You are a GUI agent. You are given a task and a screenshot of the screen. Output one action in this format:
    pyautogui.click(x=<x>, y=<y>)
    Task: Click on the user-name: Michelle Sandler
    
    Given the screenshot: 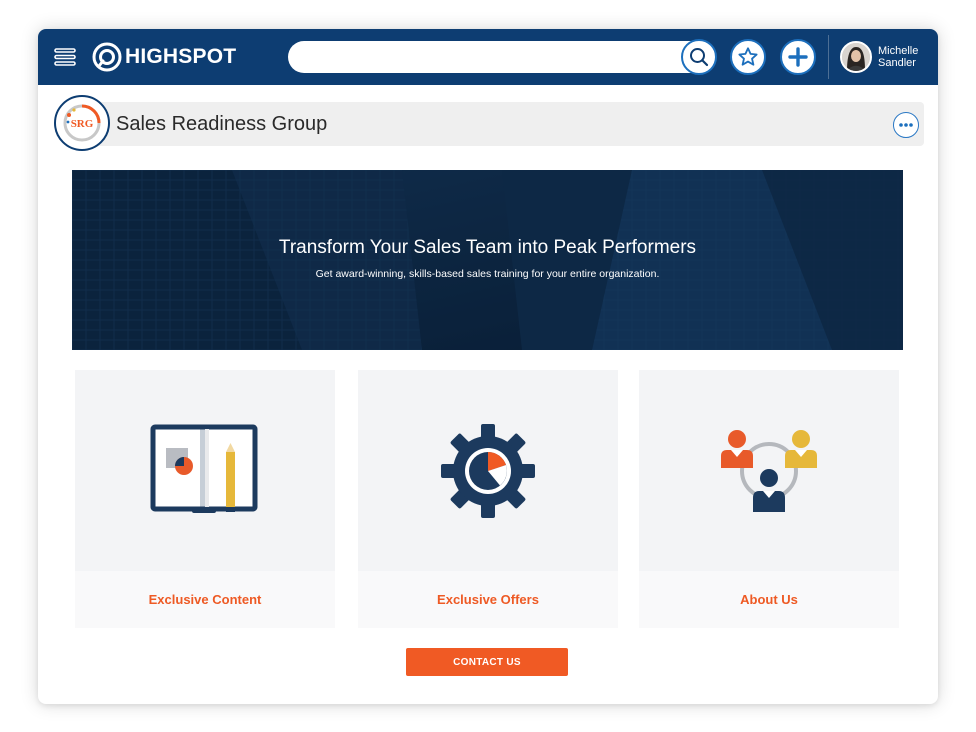 What is the action you would take?
    pyautogui.click(x=908, y=57)
    